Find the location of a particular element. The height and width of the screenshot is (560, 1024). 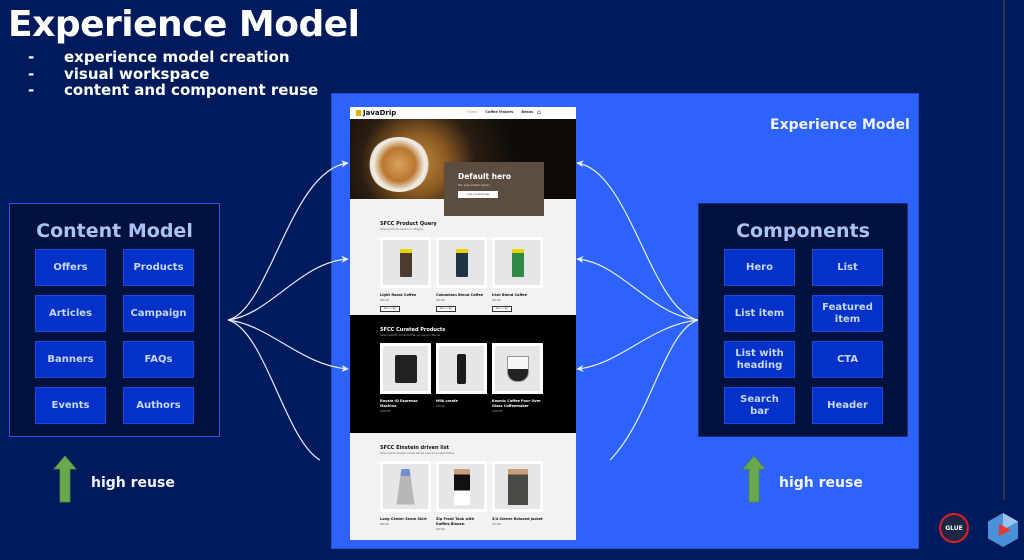

content-tile-products: Products is located at coordinates (158, 267).